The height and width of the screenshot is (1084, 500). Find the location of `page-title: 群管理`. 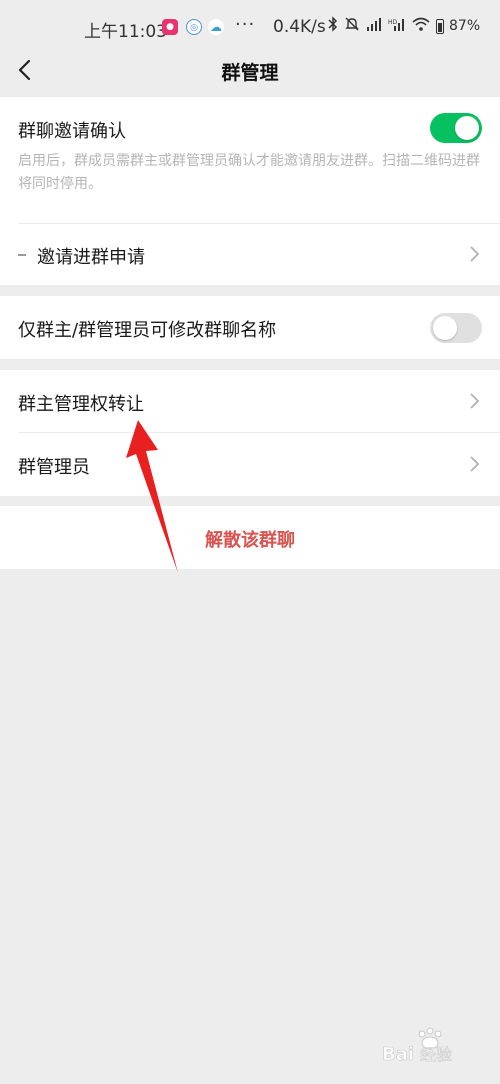

page-title: 群管理 is located at coordinates (250, 73).